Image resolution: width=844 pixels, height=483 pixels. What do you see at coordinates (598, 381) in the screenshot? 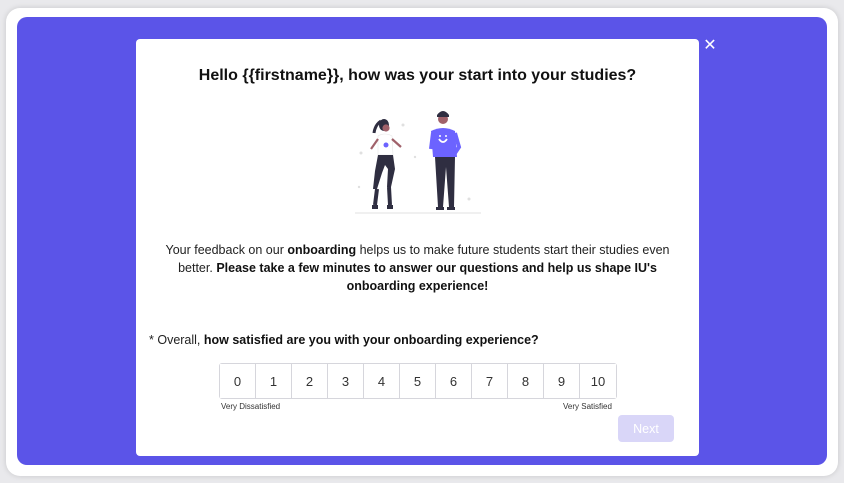
I see `scale-option-10: 10` at bounding box center [598, 381].